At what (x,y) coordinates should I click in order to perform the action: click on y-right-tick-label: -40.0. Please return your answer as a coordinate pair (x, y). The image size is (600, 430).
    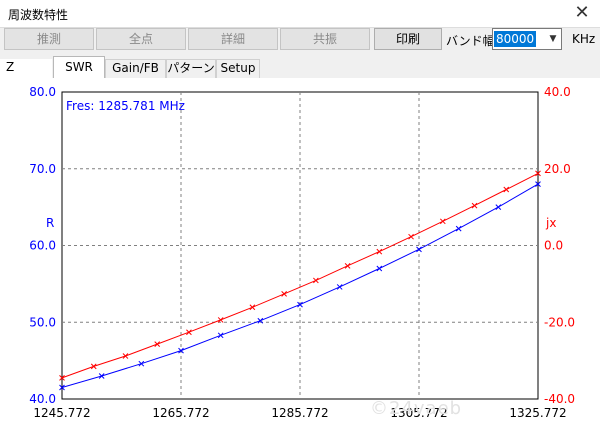
    Looking at the image, I should click on (559, 399).